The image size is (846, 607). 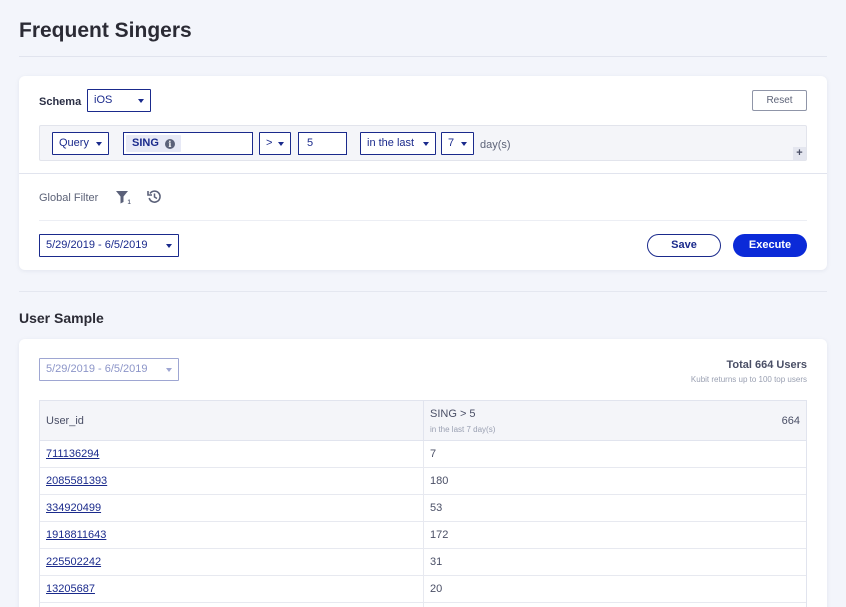 What do you see at coordinates (391, 143) in the screenshot?
I see `time-mode-value: in the last` at bounding box center [391, 143].